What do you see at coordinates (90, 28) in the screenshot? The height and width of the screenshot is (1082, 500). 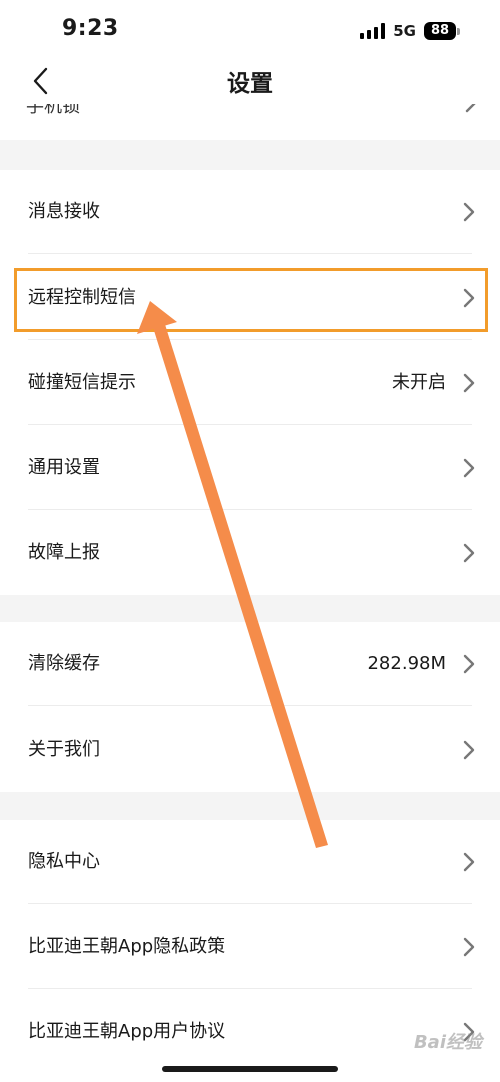 I see `status-time: 9:23` at bounding box center [90, 28].